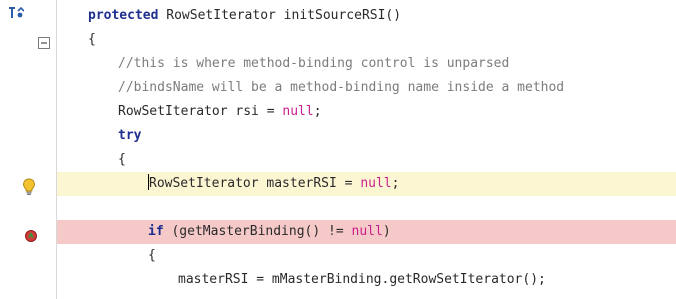  I want to click on code-text: try, so click(129, 136).